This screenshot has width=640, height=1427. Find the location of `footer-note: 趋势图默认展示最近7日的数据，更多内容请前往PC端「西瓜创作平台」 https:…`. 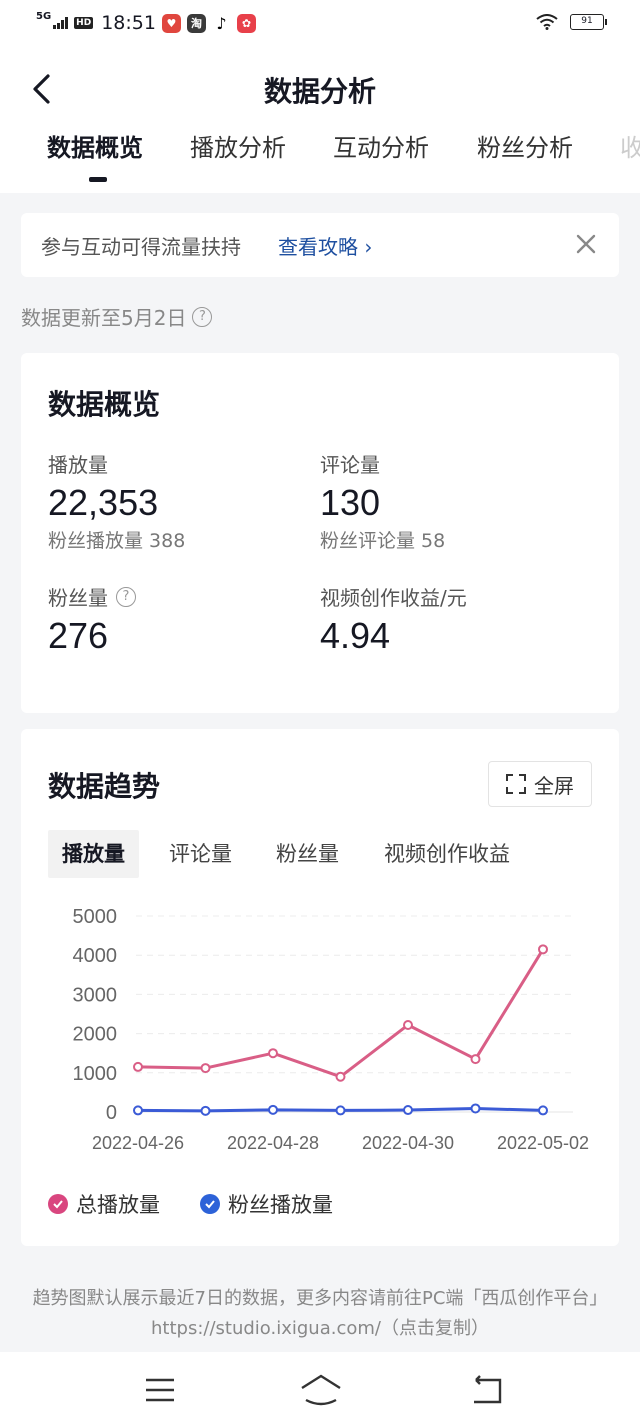

footer-note: 趋势图默认展示最近7日的数据，更多内容请前往PC端「西瓜创作平台」 https:… is located at coordinates (320, 1314).